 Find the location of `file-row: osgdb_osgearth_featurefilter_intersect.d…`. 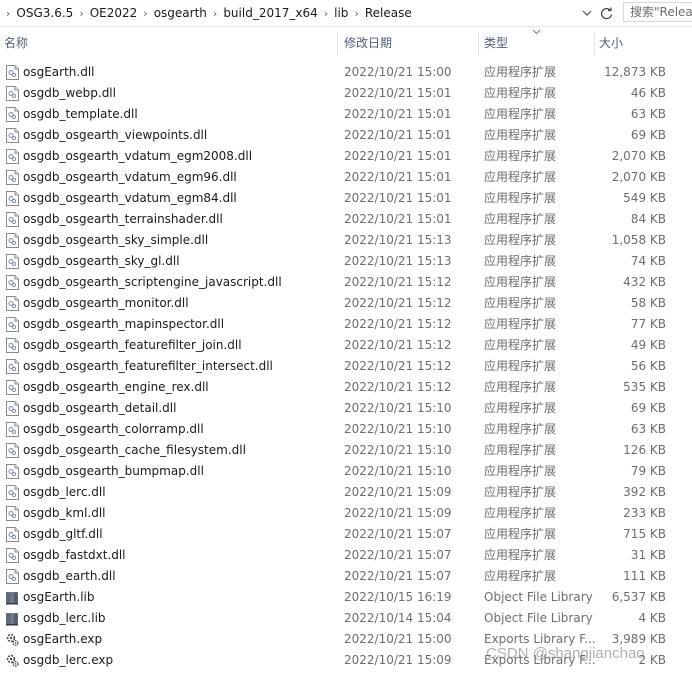

file-row: osgdb_osgearth_featurefilter_intersect.d… is located at coordinates (346, 366).